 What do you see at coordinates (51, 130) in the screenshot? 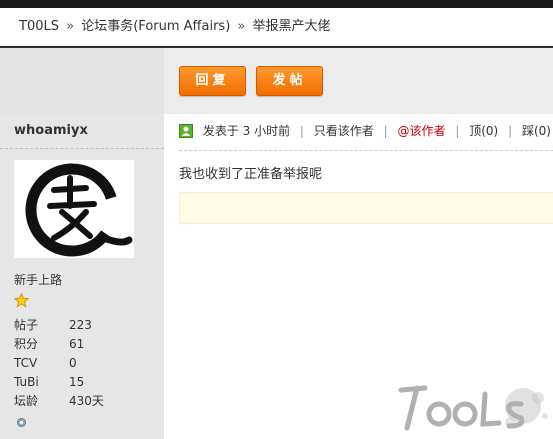
I see `author-username: whoamiyx` at bounding box center [51, 130].